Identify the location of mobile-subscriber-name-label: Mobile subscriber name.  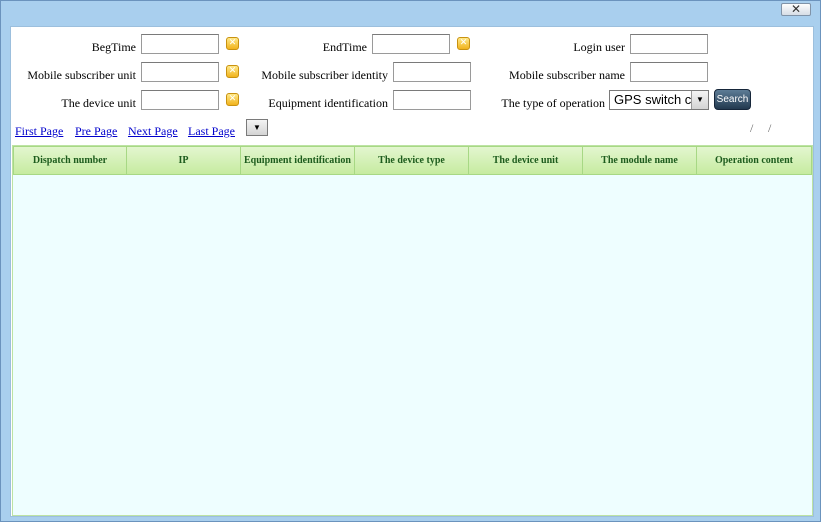
(567, 75).